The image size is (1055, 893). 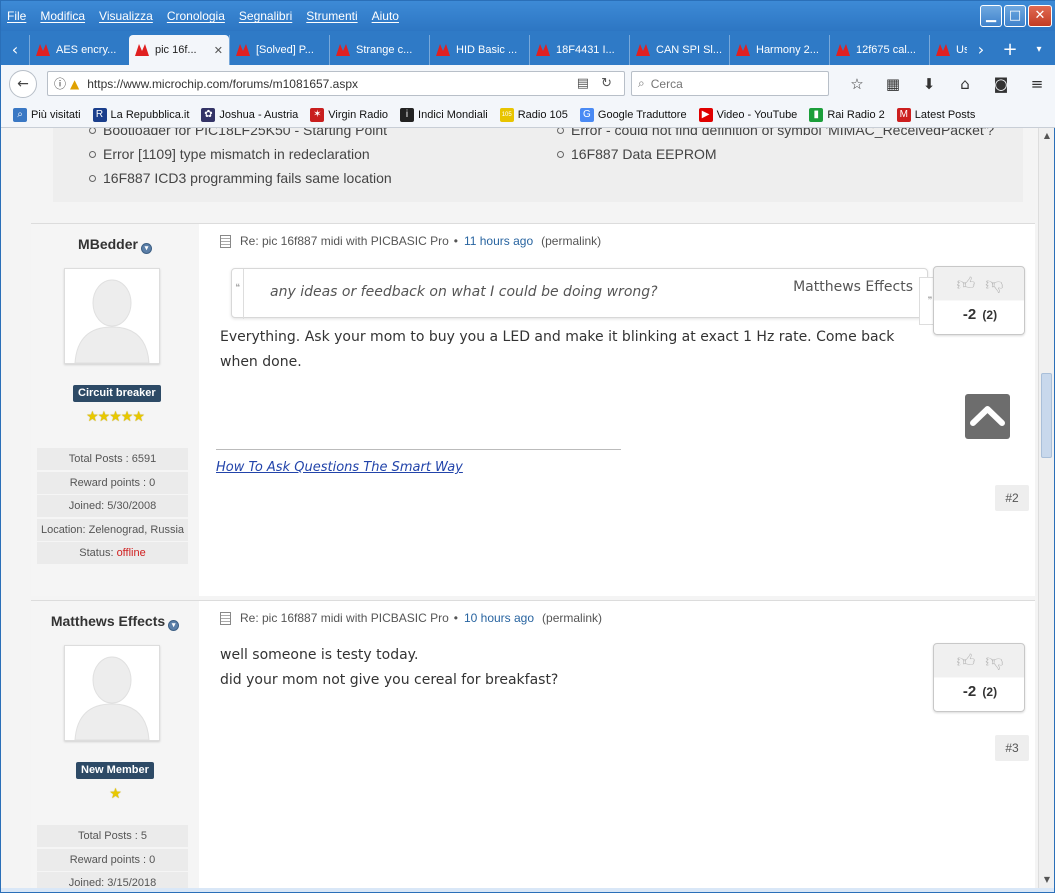 I want to click on home-icon: ⌂, so click(x=965, y=84).